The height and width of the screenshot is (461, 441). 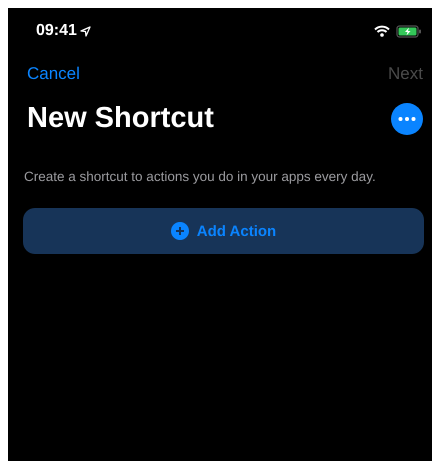 I want to click on add-action-button: Add Action, so click(x=223, y=231).